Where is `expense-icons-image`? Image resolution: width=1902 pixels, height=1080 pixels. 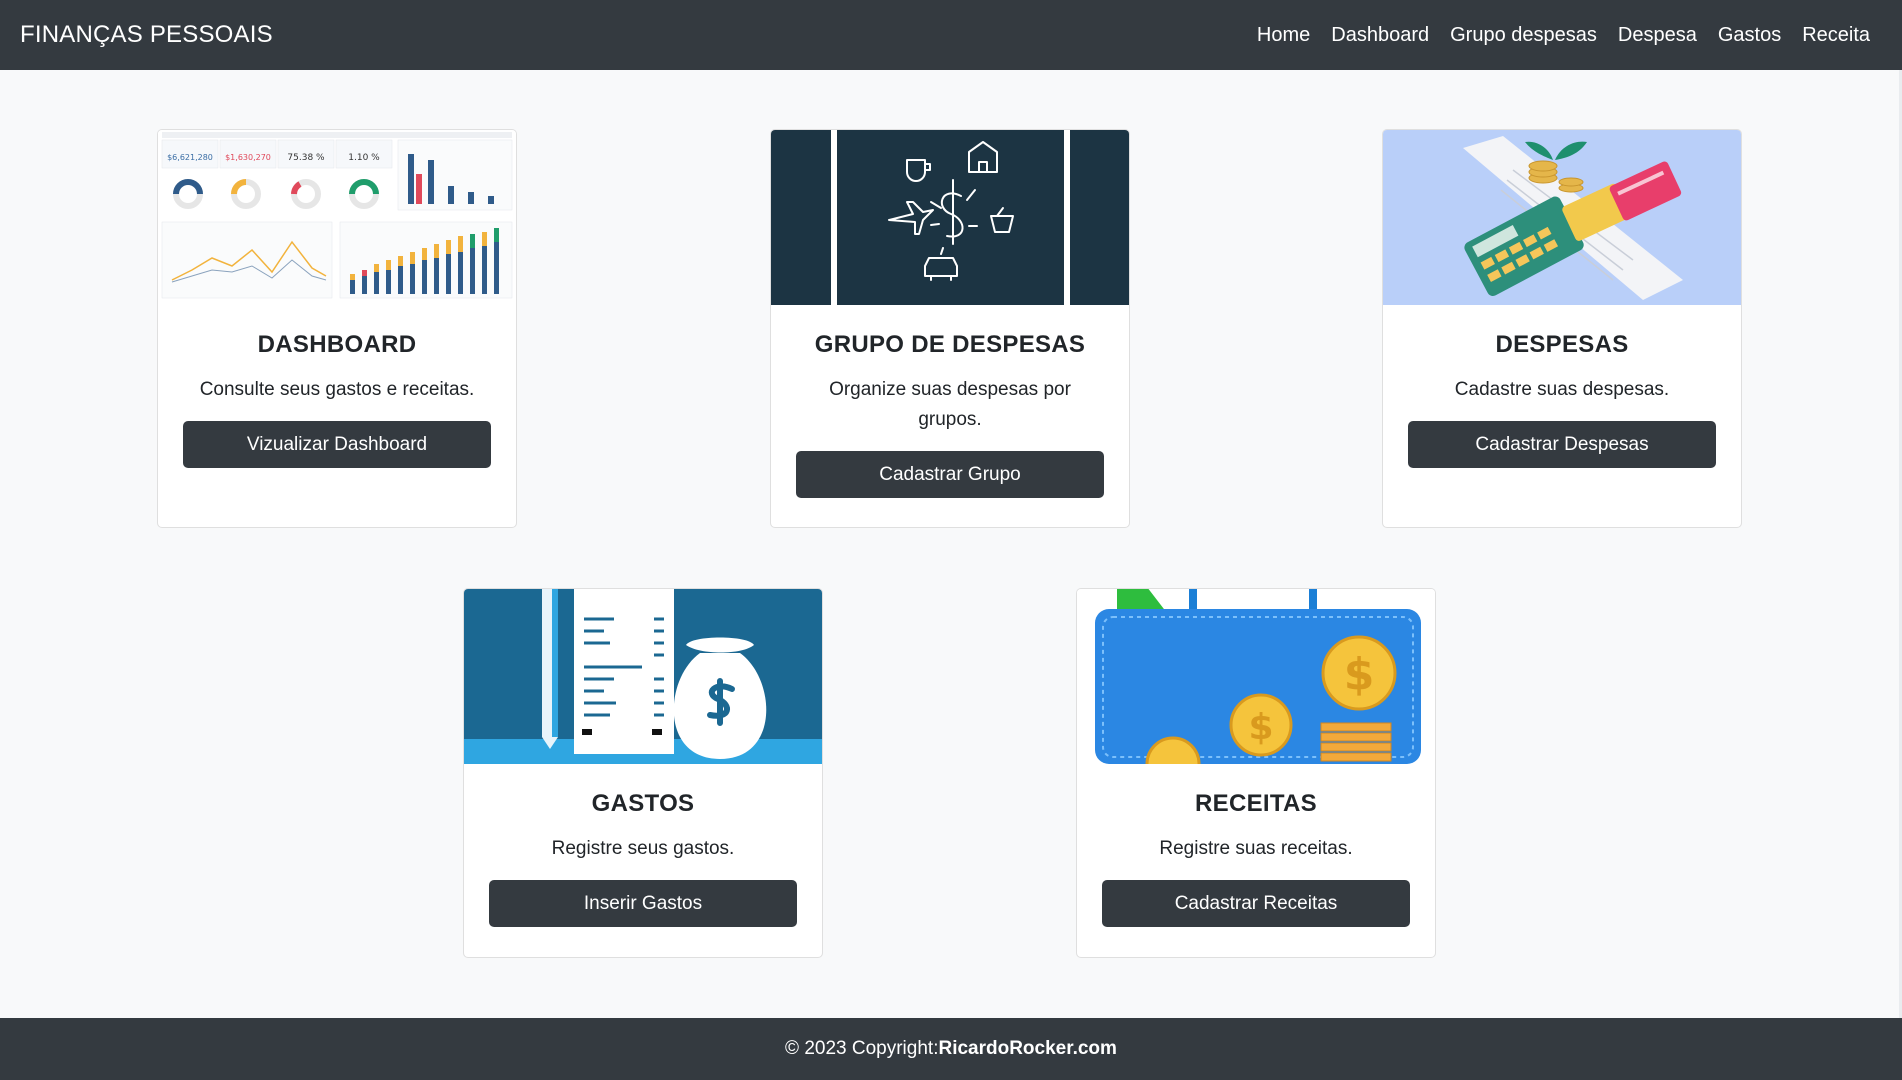
expense-icons-image is located at coordinates (950, 217).